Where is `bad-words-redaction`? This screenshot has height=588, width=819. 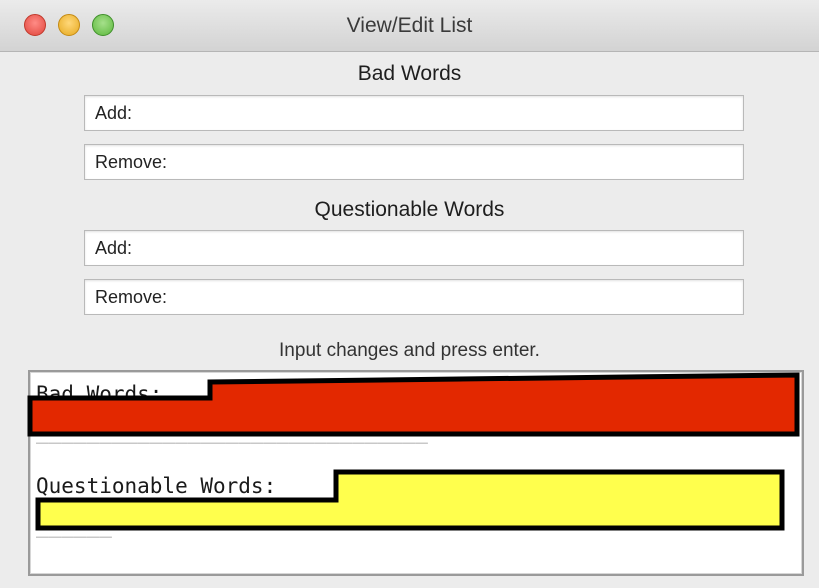
bad-words-redaction is located at coordinates (413, 404).